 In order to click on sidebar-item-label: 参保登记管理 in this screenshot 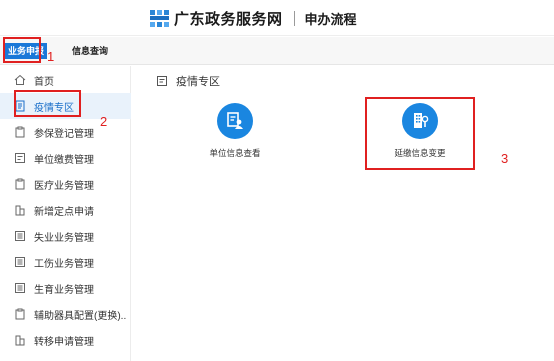, I will do `click(64, 134)`.